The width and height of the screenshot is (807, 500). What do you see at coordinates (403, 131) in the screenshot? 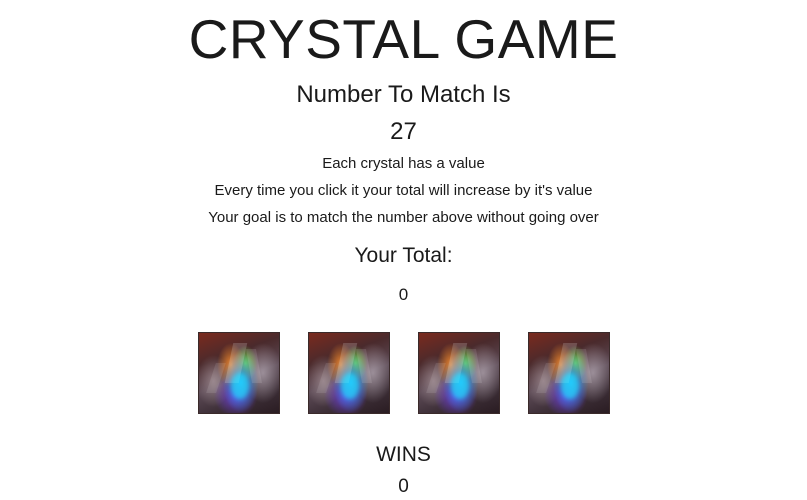
I see `target-number: 27` at bounding box center [403, 131].